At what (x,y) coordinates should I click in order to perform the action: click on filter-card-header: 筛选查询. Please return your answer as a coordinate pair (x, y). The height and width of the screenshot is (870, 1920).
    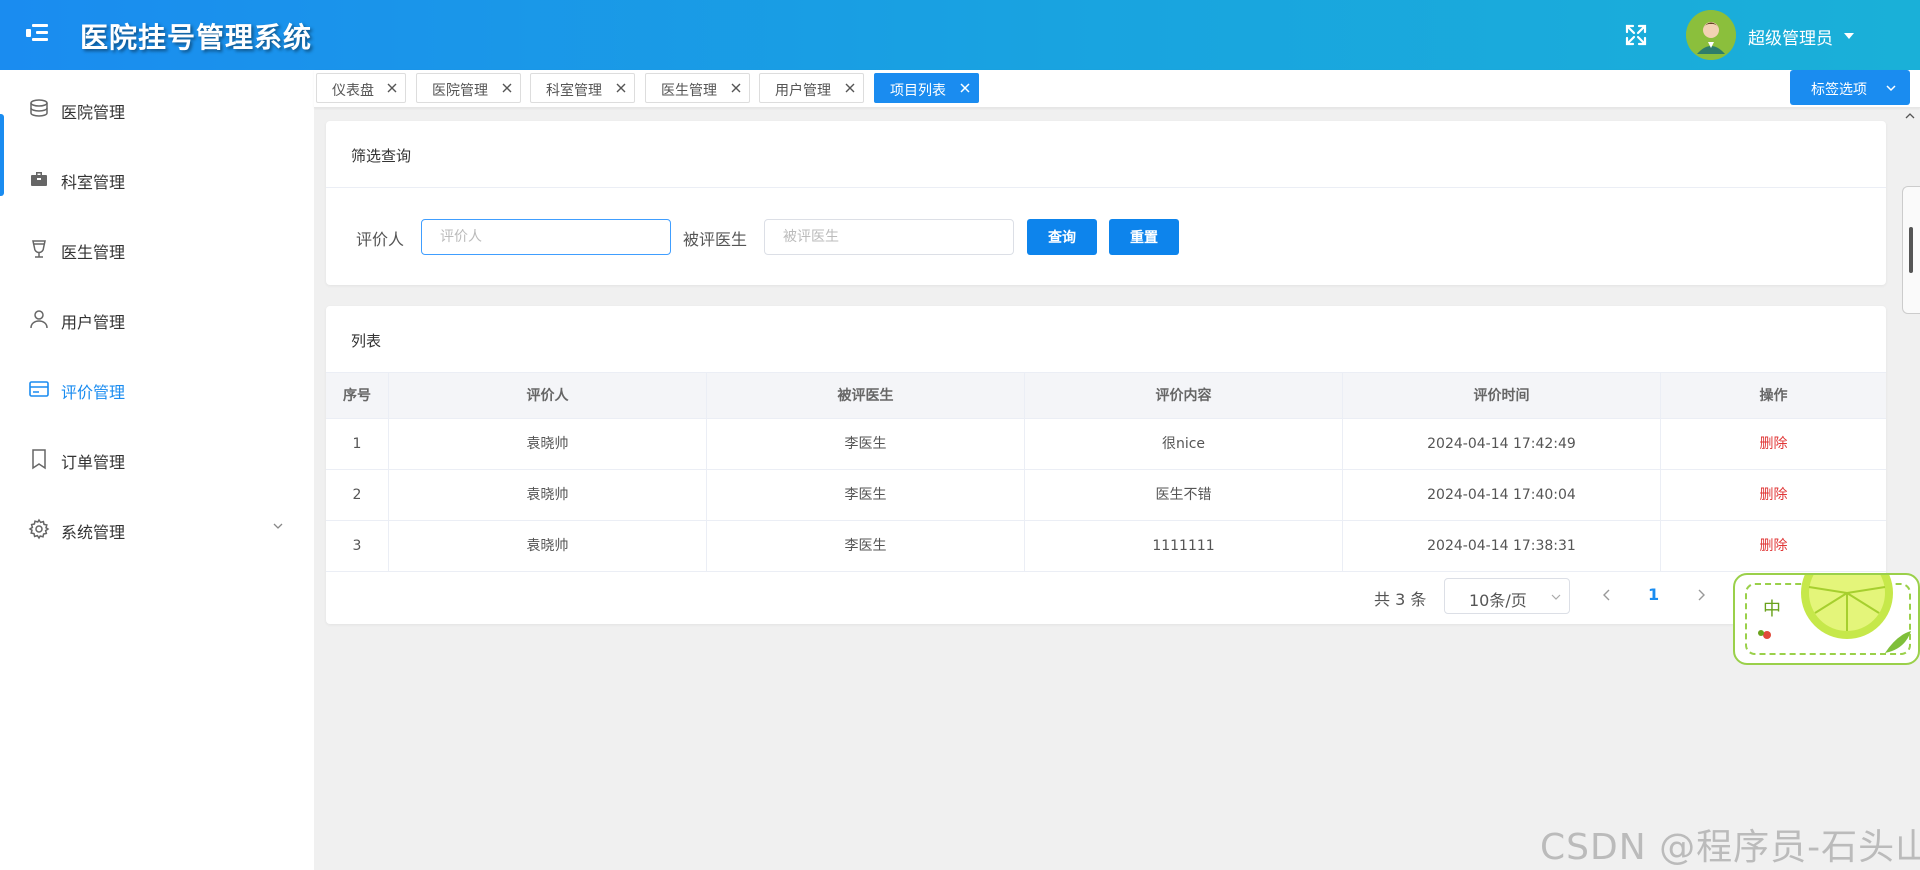
    Looking at the image, I should click on (1106, 154).